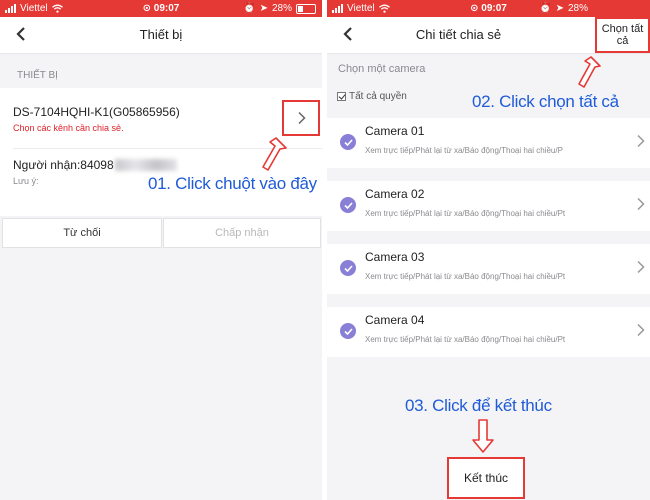 This screenshot has height=500, width=650. I want to click on receiver-field: Người nhận:84098, so click(95, 165).